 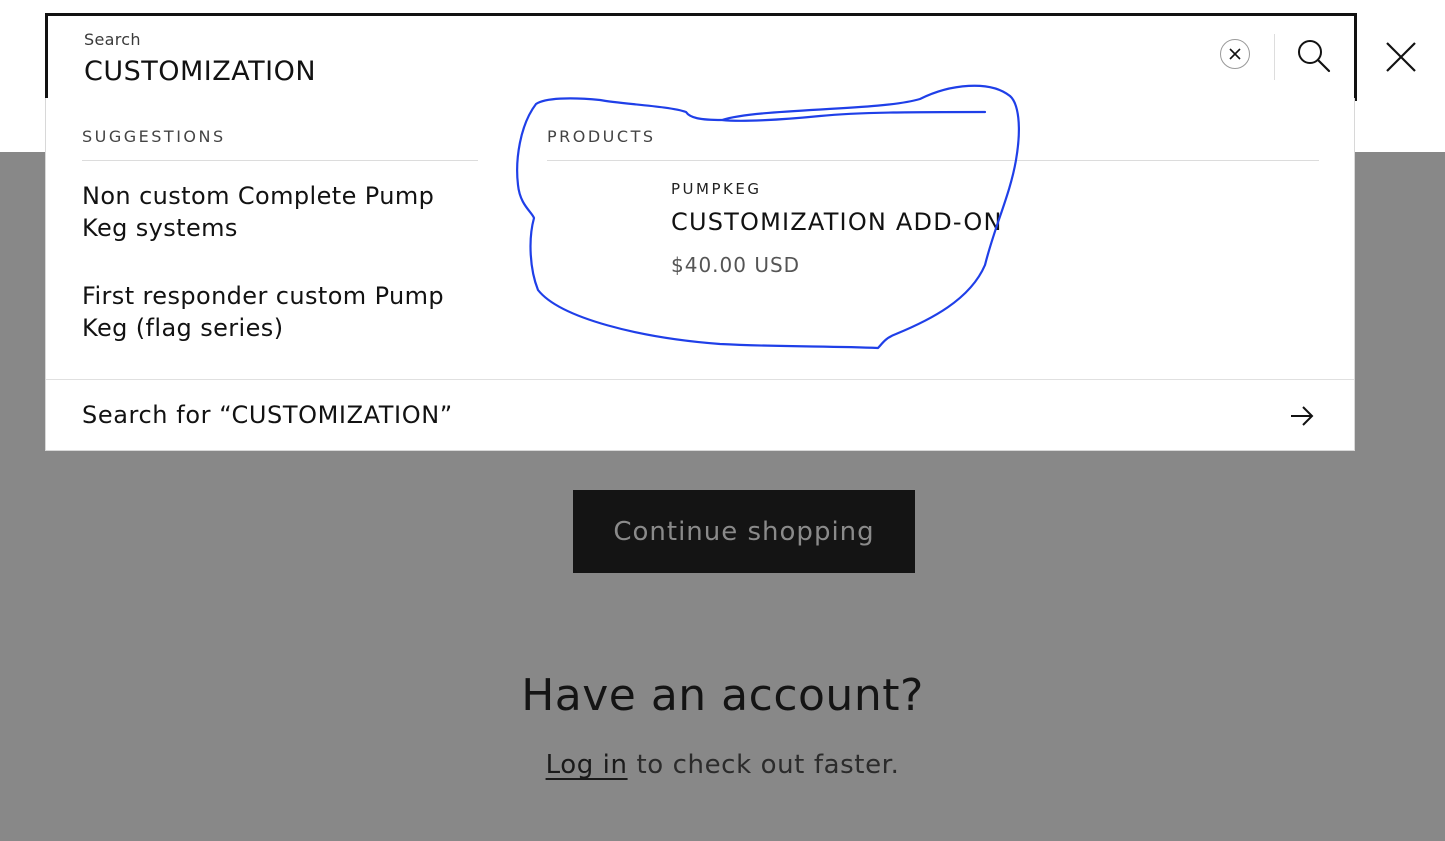 I want to click on suggestion-item: Non custom Complete Pump Keg systems, so click(x=282, y=212).